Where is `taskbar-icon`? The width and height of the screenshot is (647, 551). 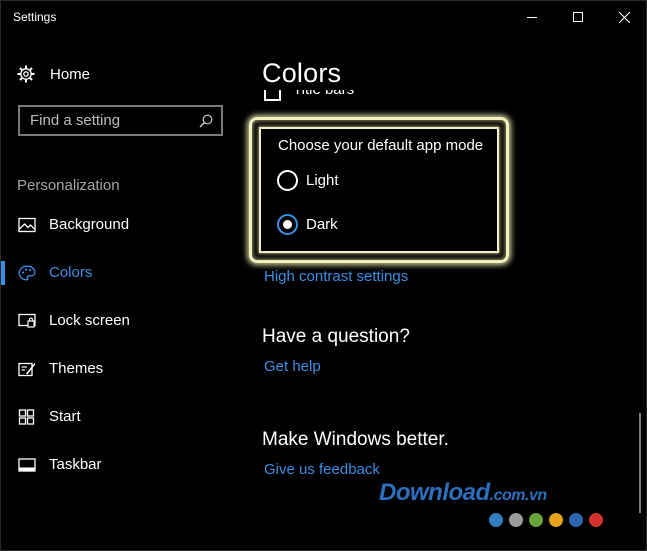 taskbar-icon is located at coordinates (27, 465).